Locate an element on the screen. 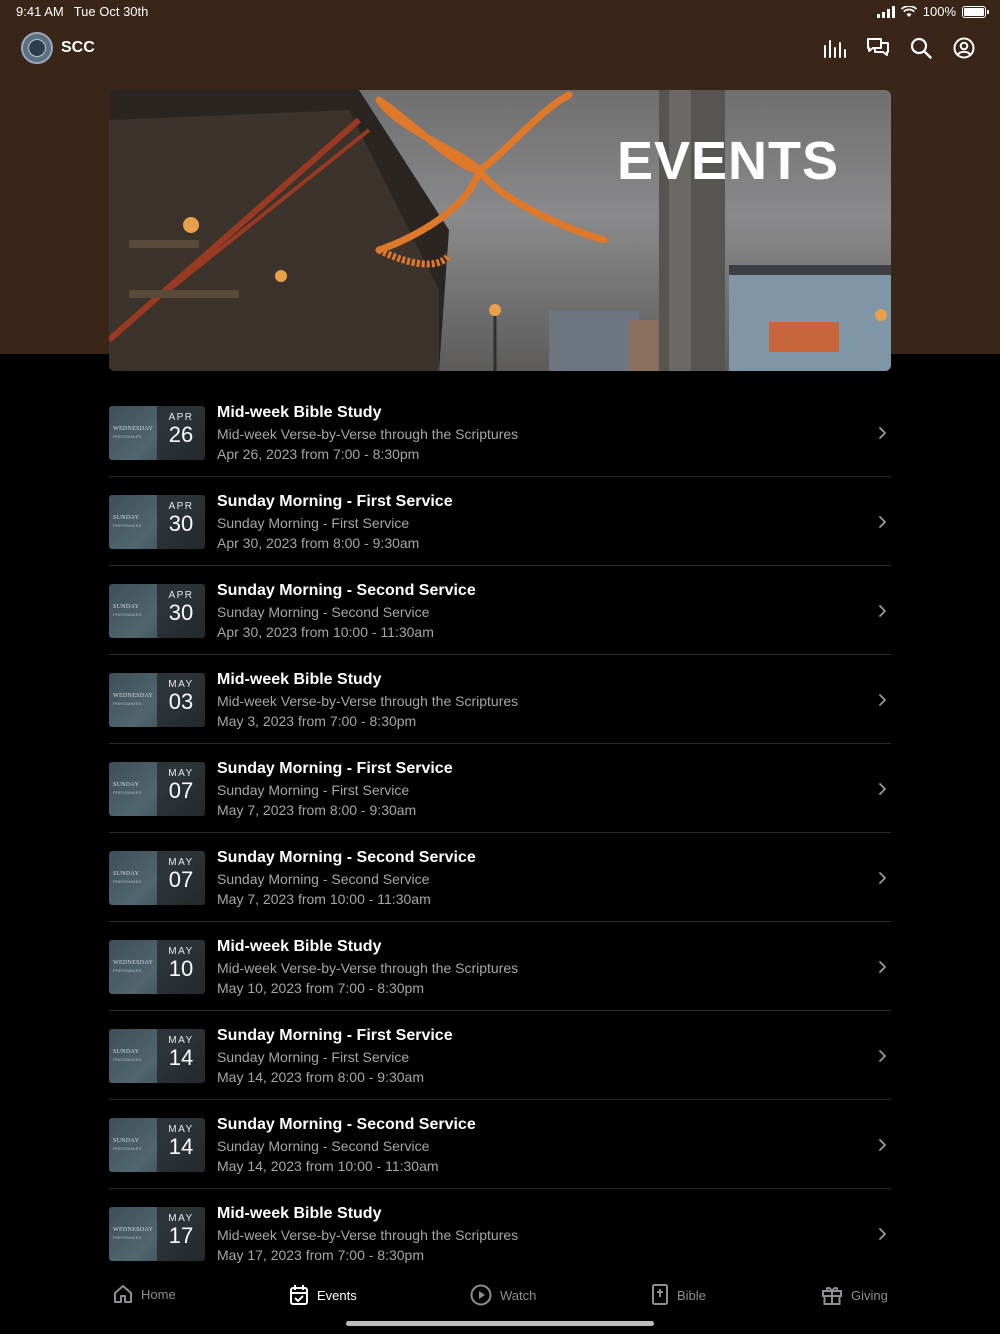 The height and width of the screenshot is (1334, 1000). event-subtitle: Sunday Morning - Second Service is located at coordinates (323, 1146).